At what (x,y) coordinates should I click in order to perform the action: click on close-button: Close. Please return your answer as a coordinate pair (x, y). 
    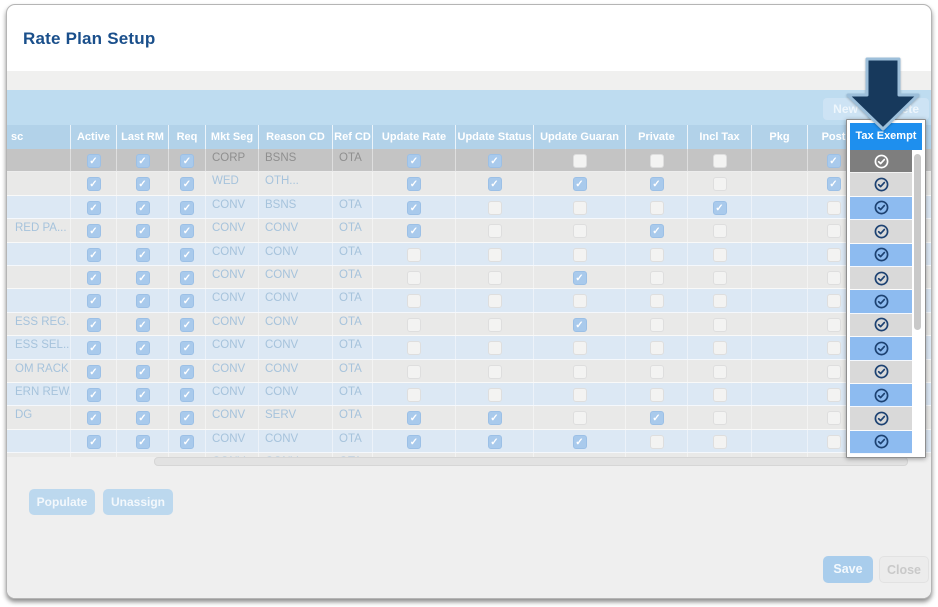
    Looking at the image, I should click on (904, 569).